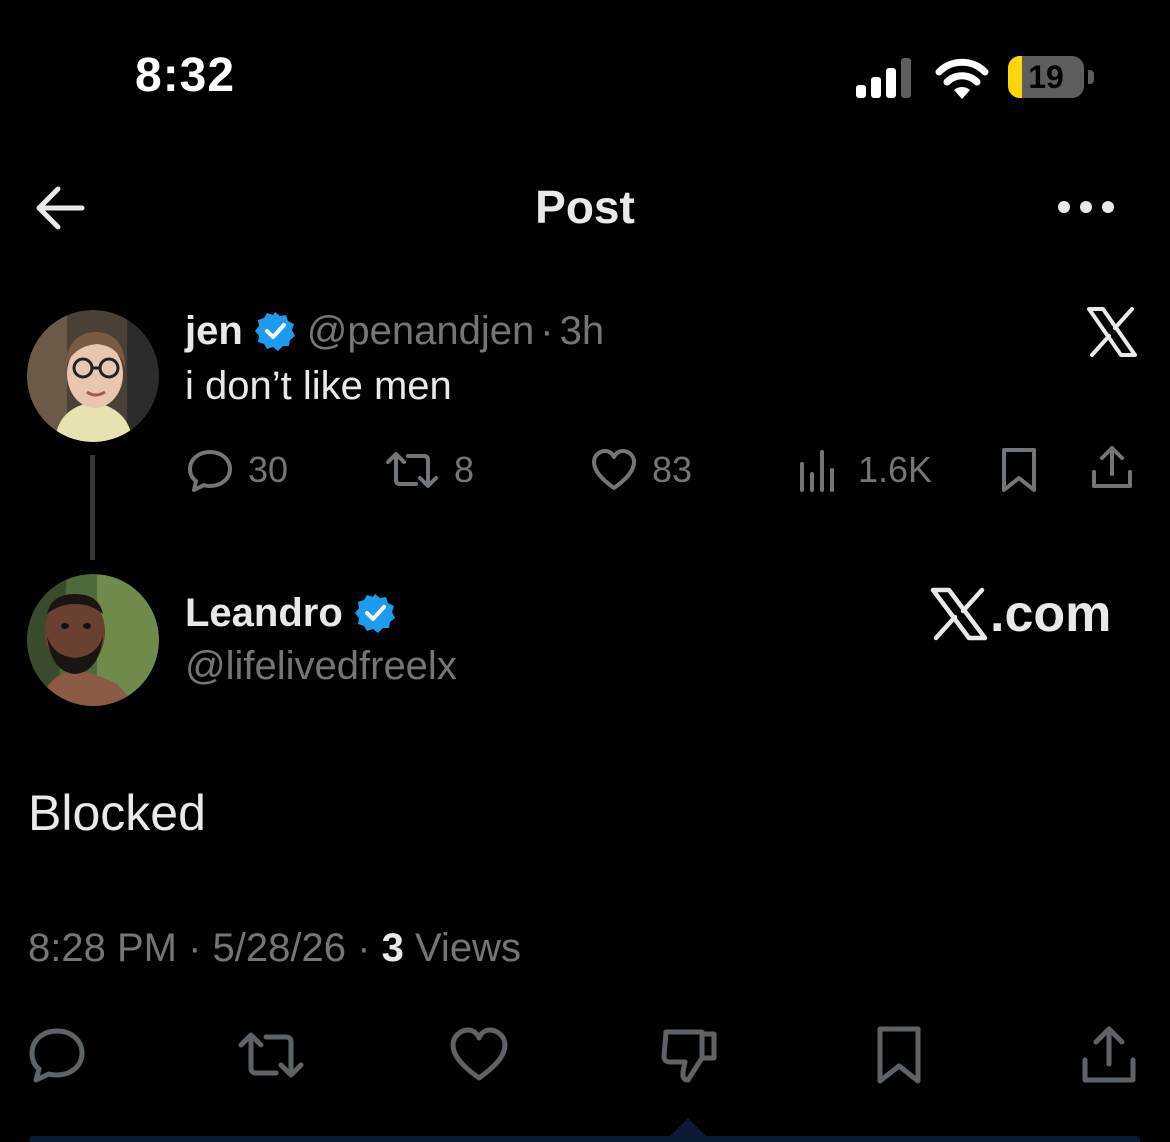  I want to click on tweet-metadata: 8:28 PM · 5/28/26 · 3 Views, so click(274, 948).